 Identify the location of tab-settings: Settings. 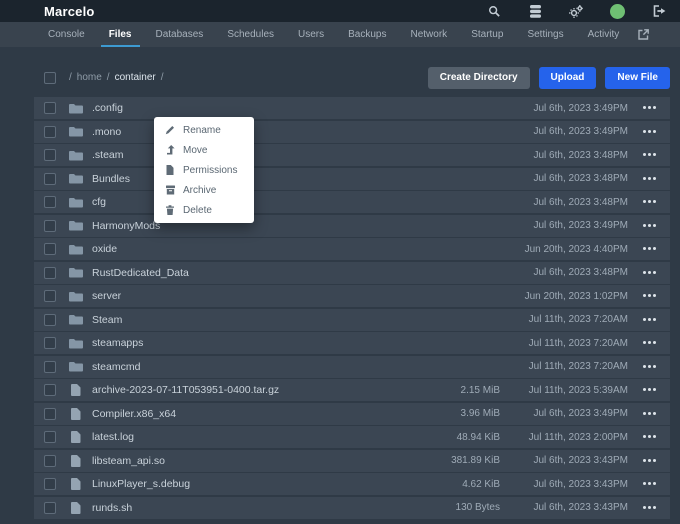
(545, 34).